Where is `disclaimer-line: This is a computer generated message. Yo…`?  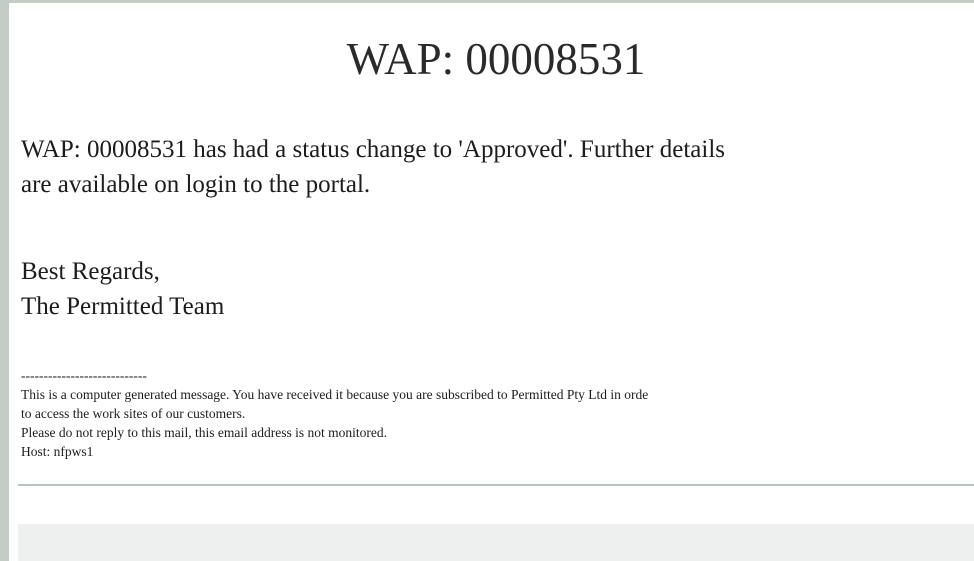
disclaimer-line: This is a computer generated message. Yo… is located at coordinates (335, 394).